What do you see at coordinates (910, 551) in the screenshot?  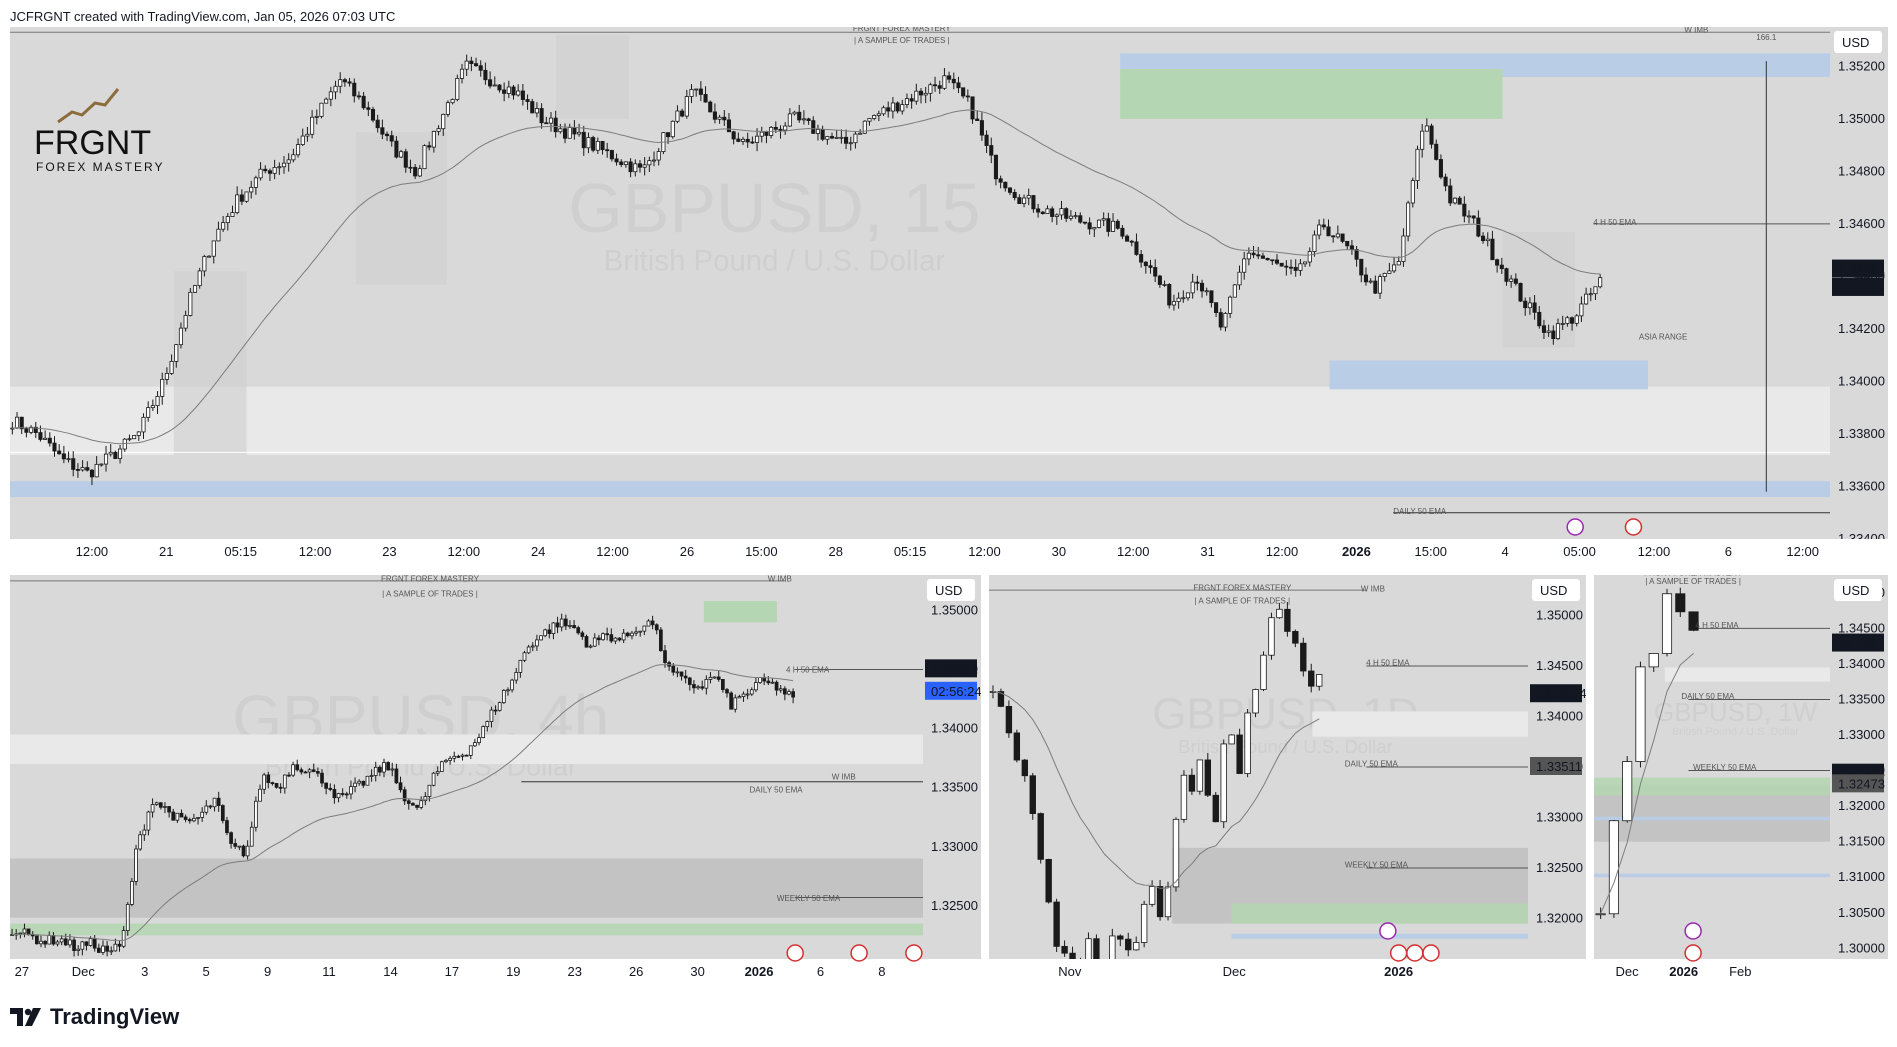 I see `time-tick-label: 05:15` at bounding box center [910, 551].